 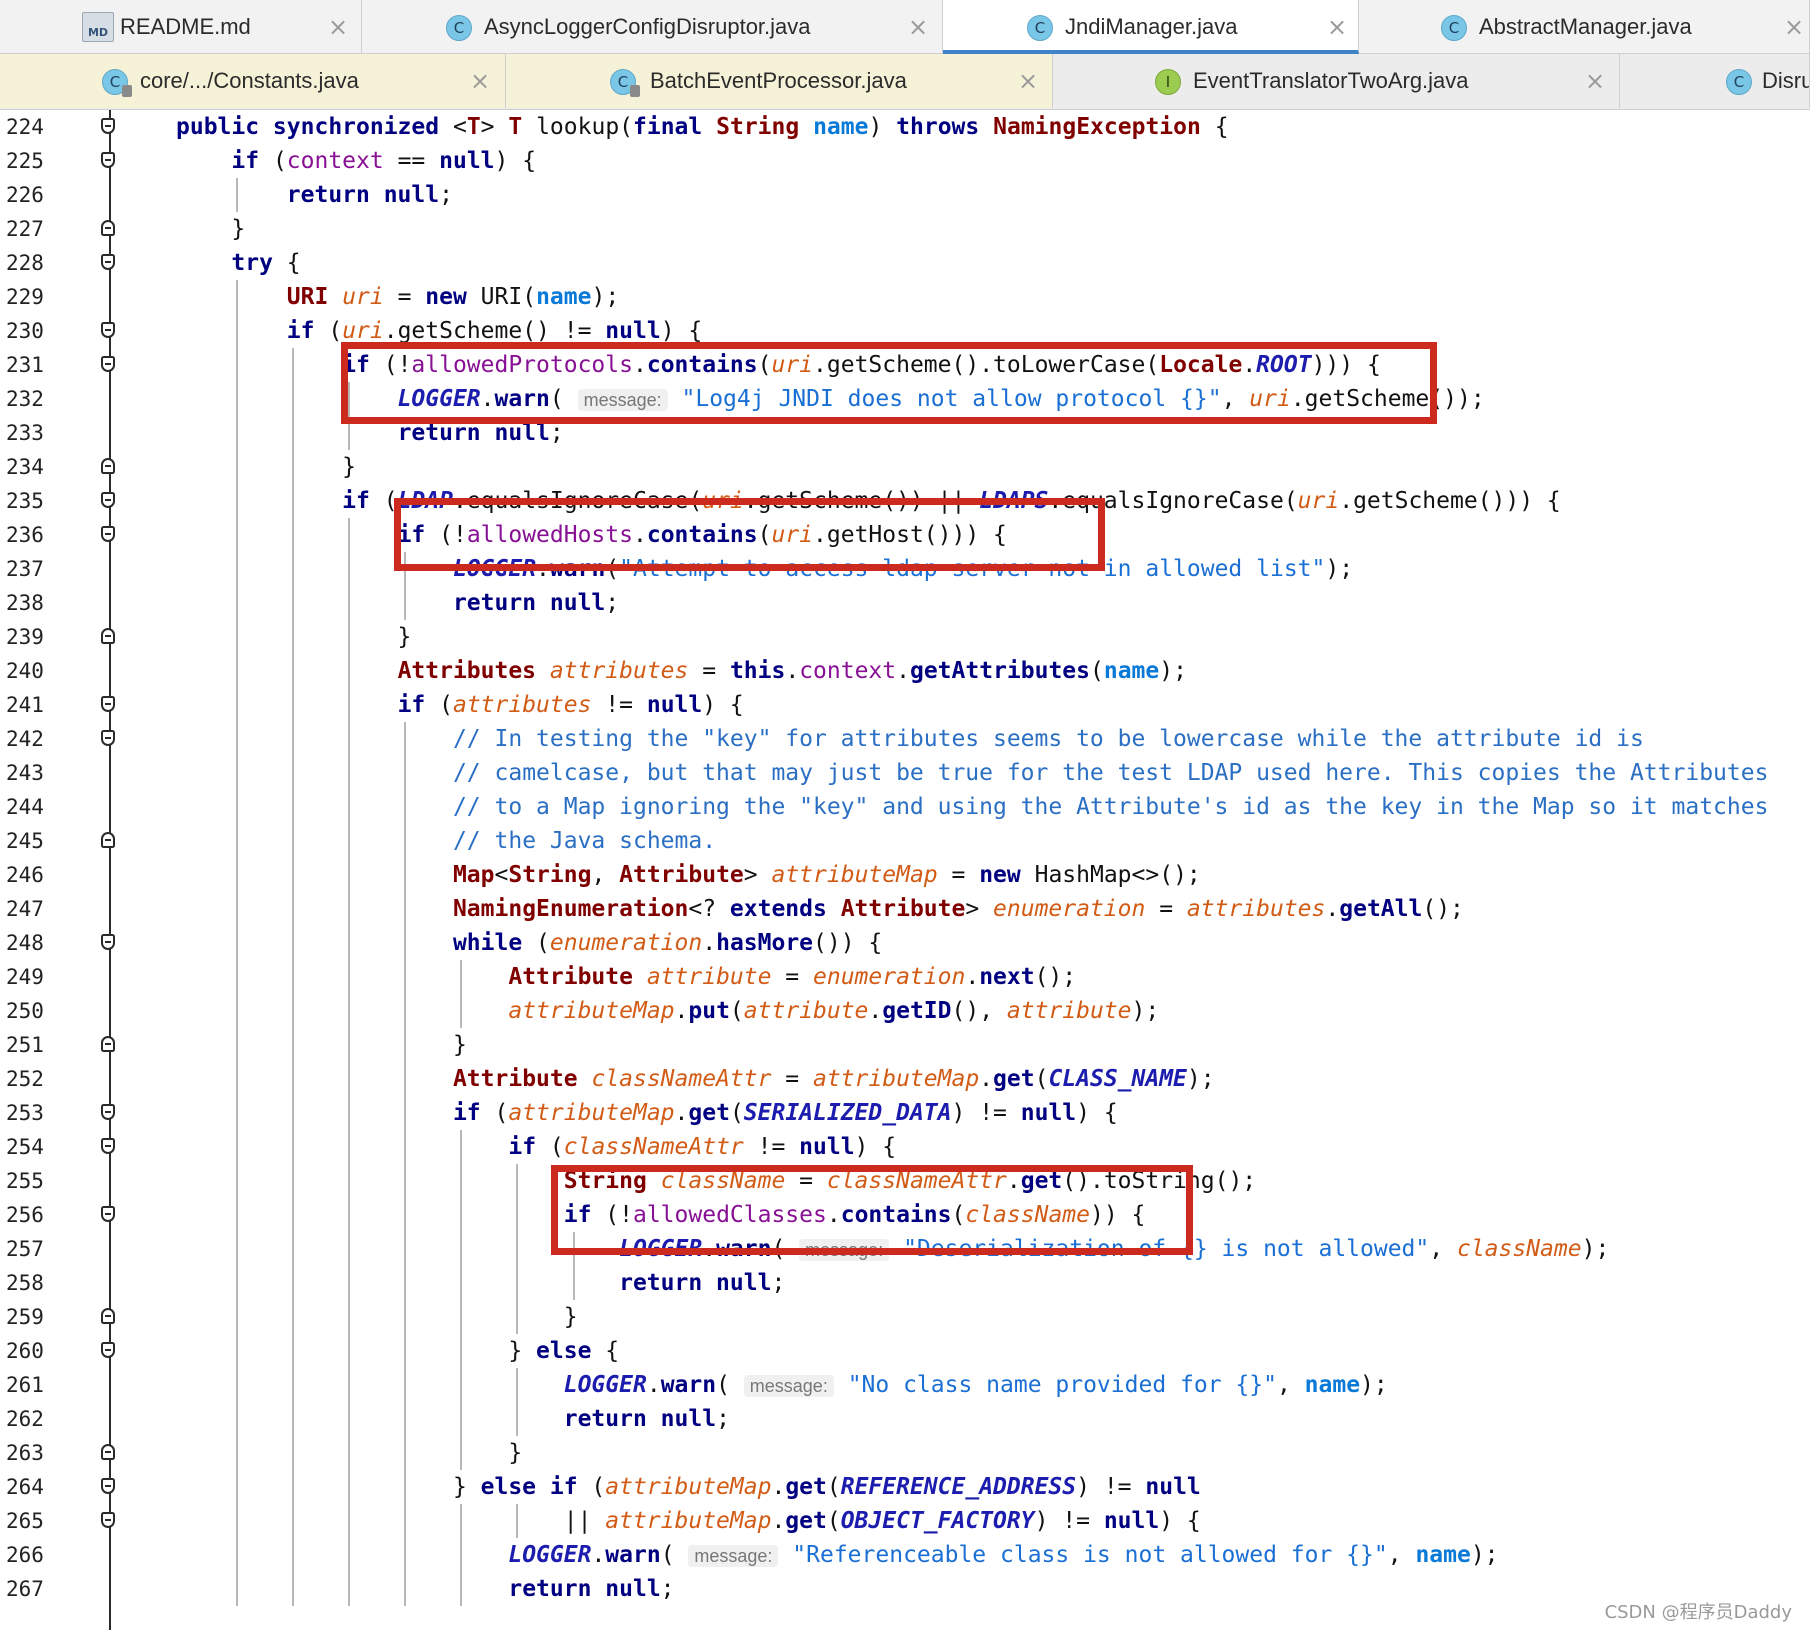 What do you see at coordinates (905, 1317) in the screenshot?
I see `code-line: 259 }` at bounding box center [905, 1317].